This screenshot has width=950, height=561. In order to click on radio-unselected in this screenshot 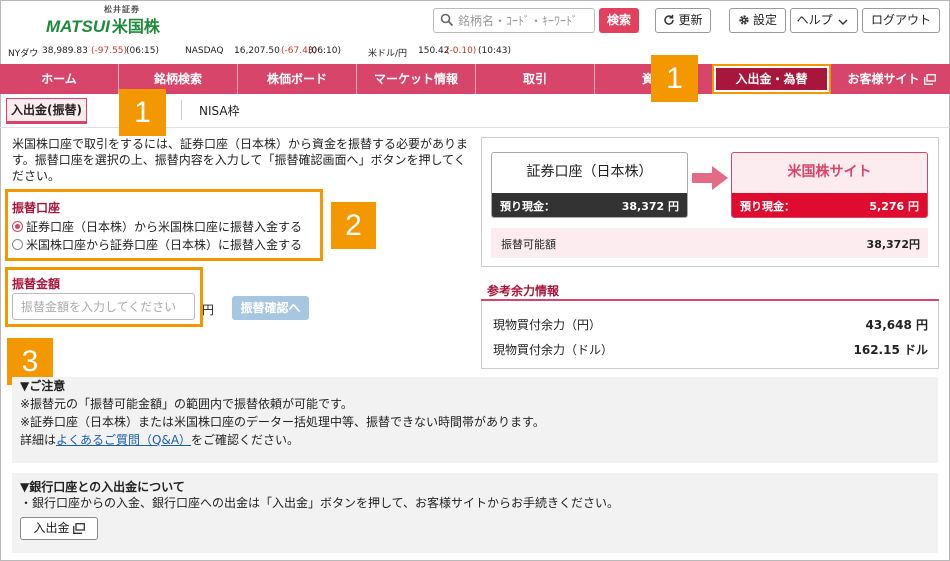, I will do `click(17, 244)`.